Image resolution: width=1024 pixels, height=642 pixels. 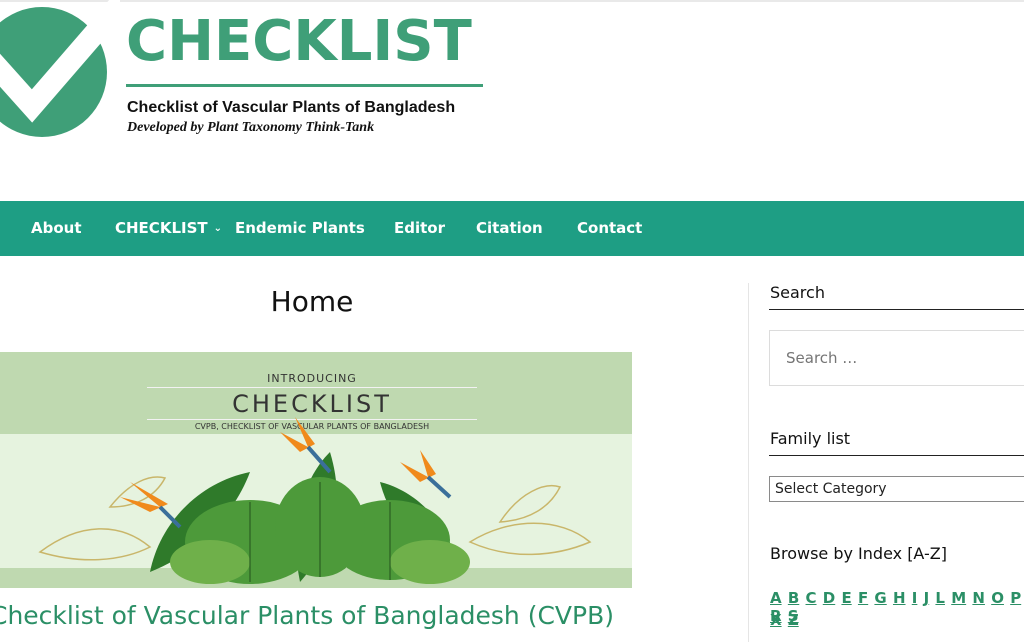 I want to click on index-letter-link: X, so click(x=776, y=620).